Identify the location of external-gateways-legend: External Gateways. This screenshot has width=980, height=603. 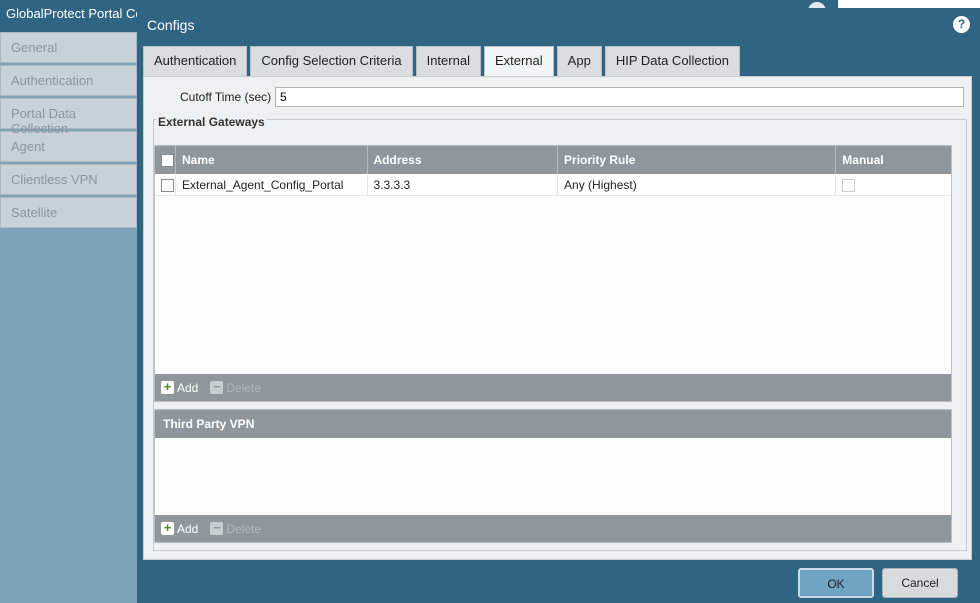
(211, 122).